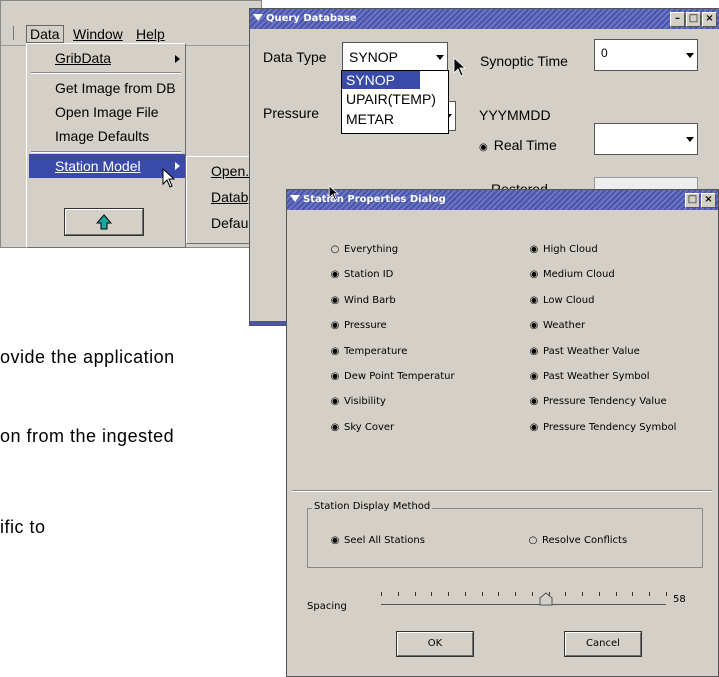  What do you see at coordinates (150, 34) in the screenshot?
I see `menu-help: Help` at bounding box center [150, 34].